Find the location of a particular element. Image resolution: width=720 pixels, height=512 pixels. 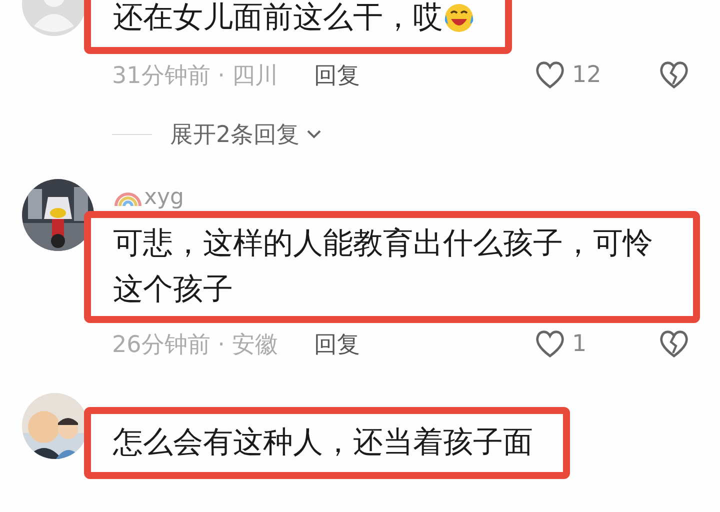

rainbow-icon is located at coordinates (128, 199).